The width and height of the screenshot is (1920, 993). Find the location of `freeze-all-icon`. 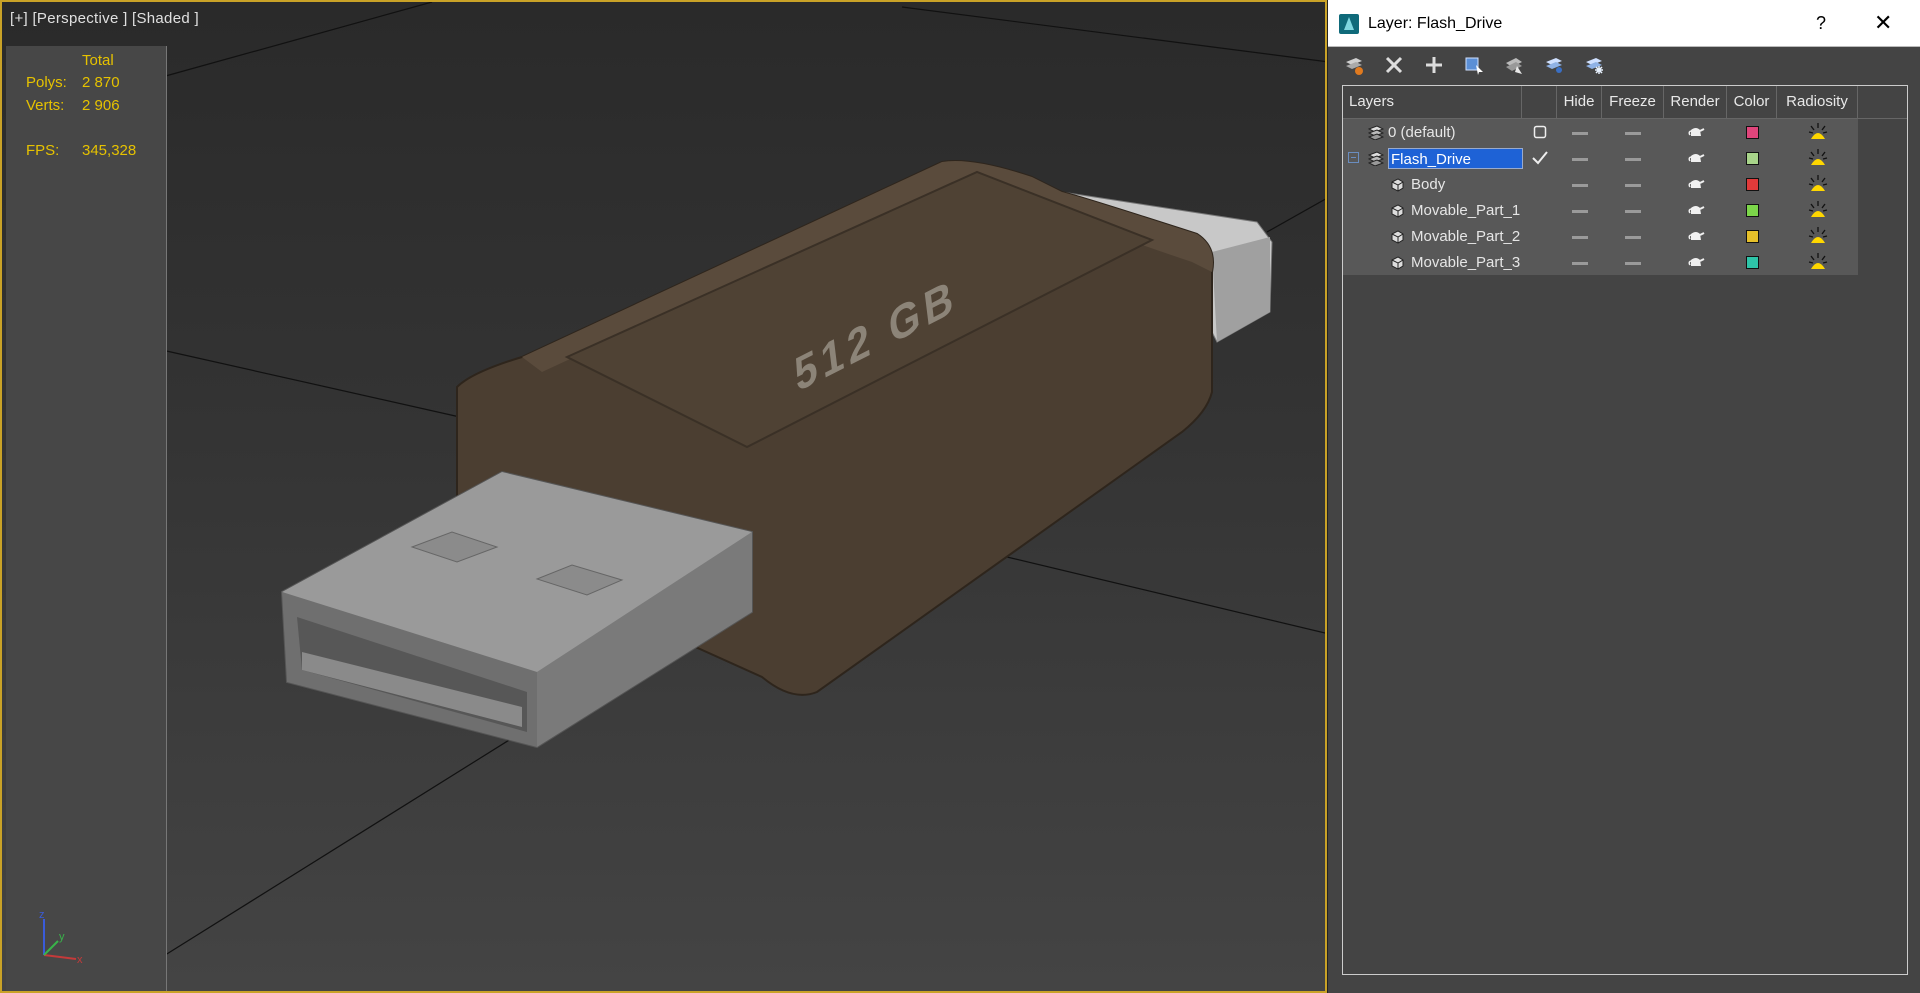

freeze-all-icon is located at coordinates (1594, 66).